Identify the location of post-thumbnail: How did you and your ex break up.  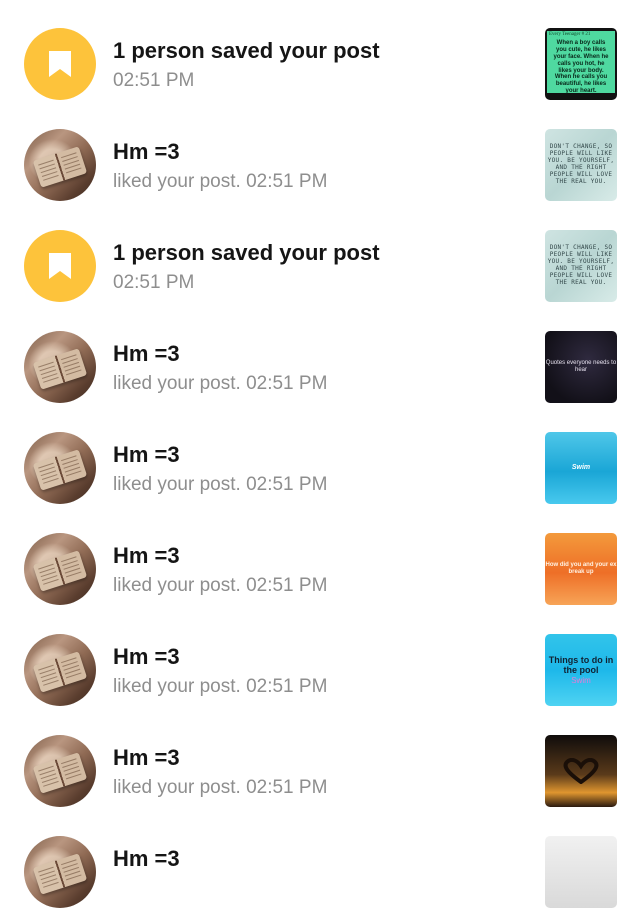
(581, 569).